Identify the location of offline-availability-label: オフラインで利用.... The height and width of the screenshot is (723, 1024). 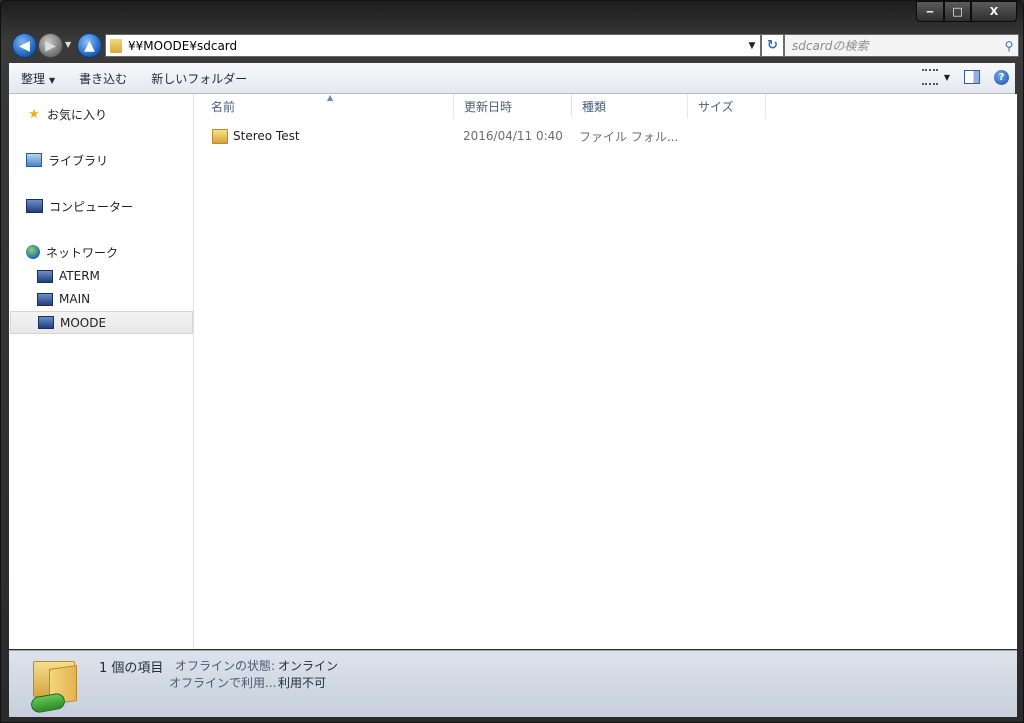
(223, 683).